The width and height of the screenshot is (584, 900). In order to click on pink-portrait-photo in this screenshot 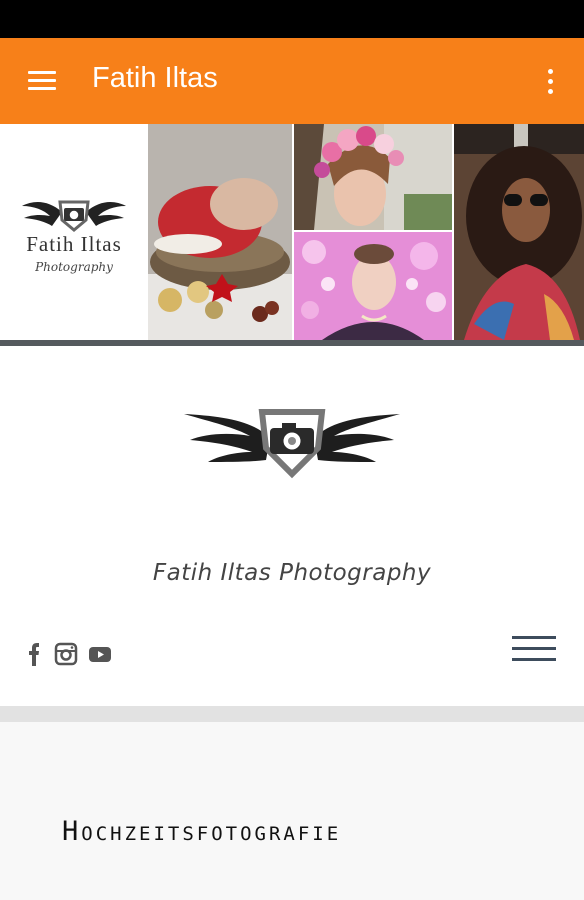, I will do `click(373, 286)`.